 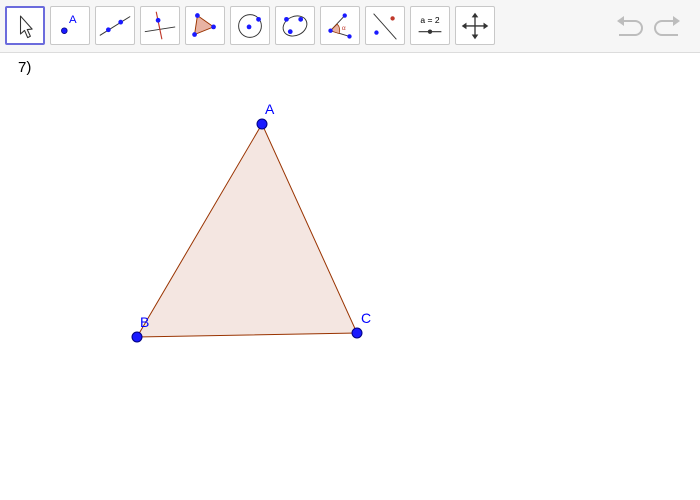 I want to click on move-graphics-view-icon, so click(x=475, y=26).